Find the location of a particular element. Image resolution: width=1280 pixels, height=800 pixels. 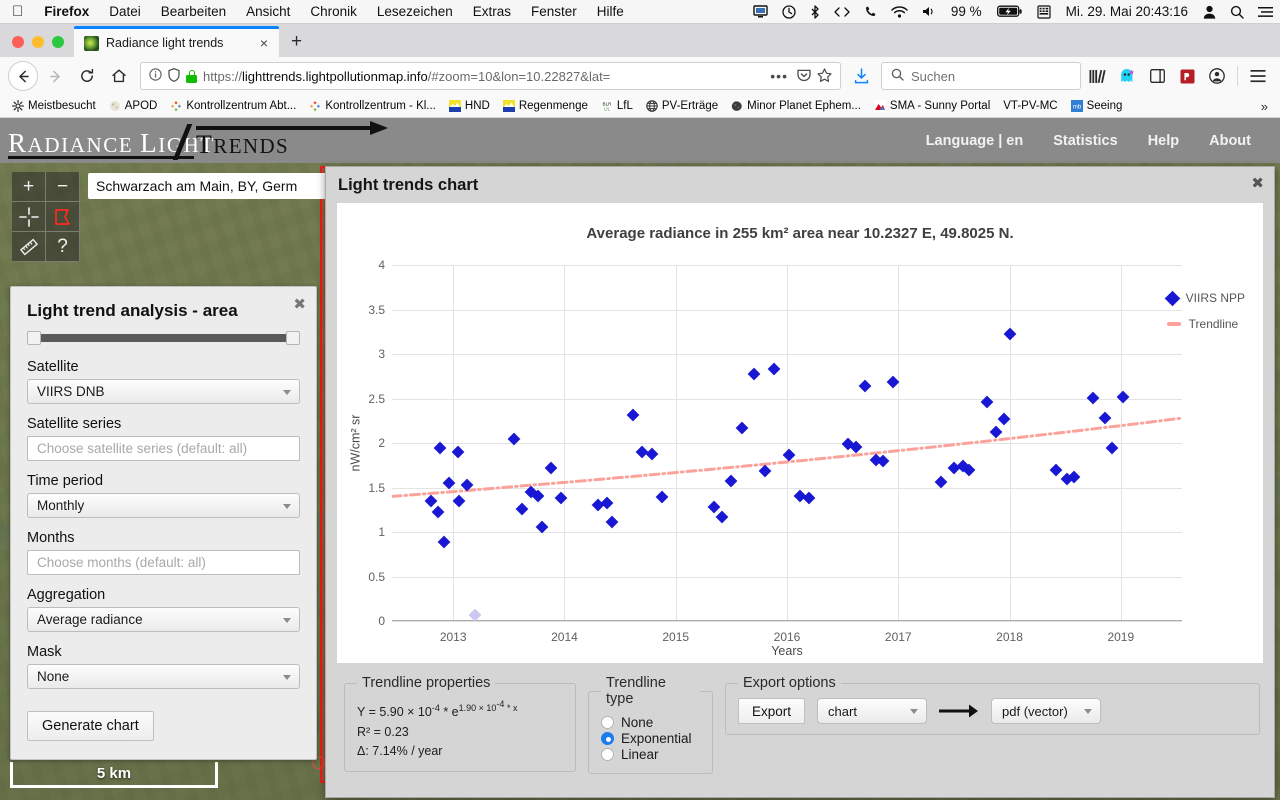

export-target-select: chart is located at coordinates (872, 711).